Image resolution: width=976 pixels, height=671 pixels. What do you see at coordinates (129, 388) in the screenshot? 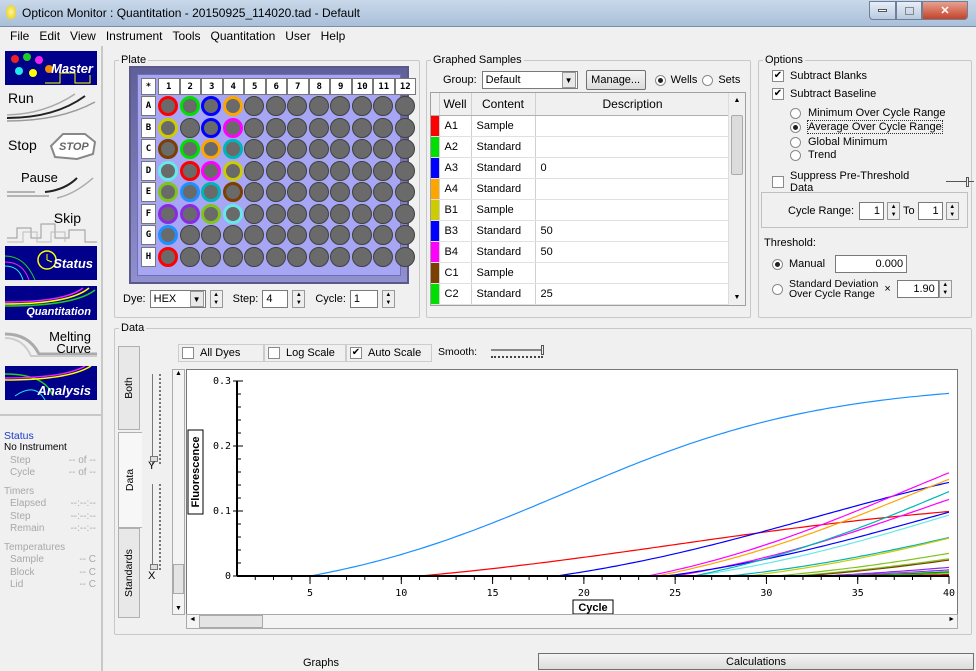
I see `tab-both: Both` at bounding box center [129, 388].